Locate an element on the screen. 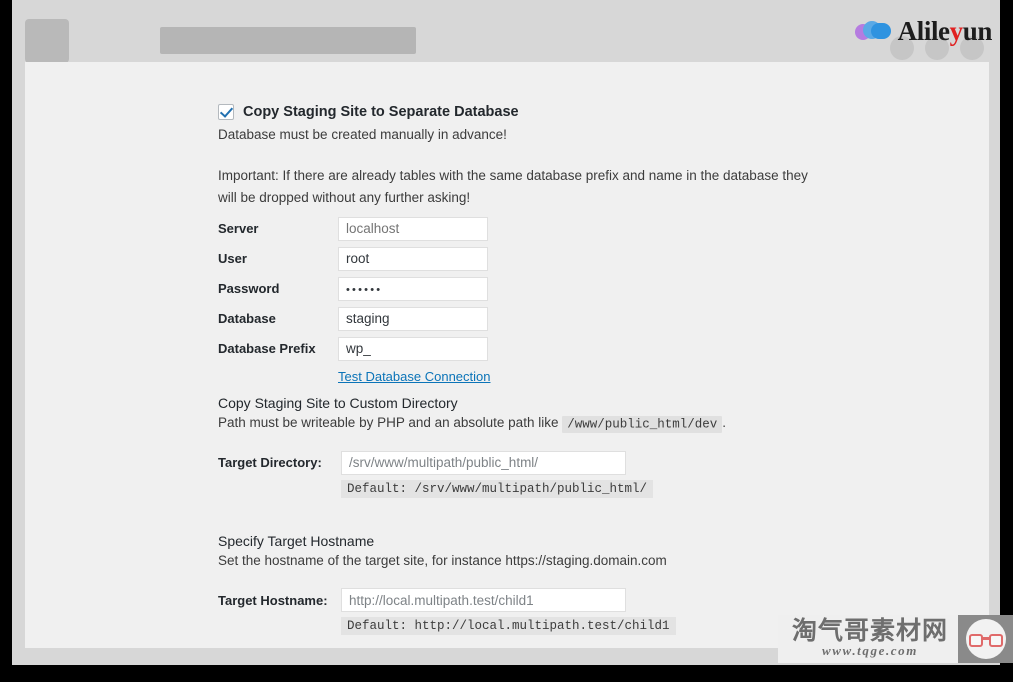 This screenshot has height=682, width=1013. field-row-server: Server is located at coordinates (354, 228).